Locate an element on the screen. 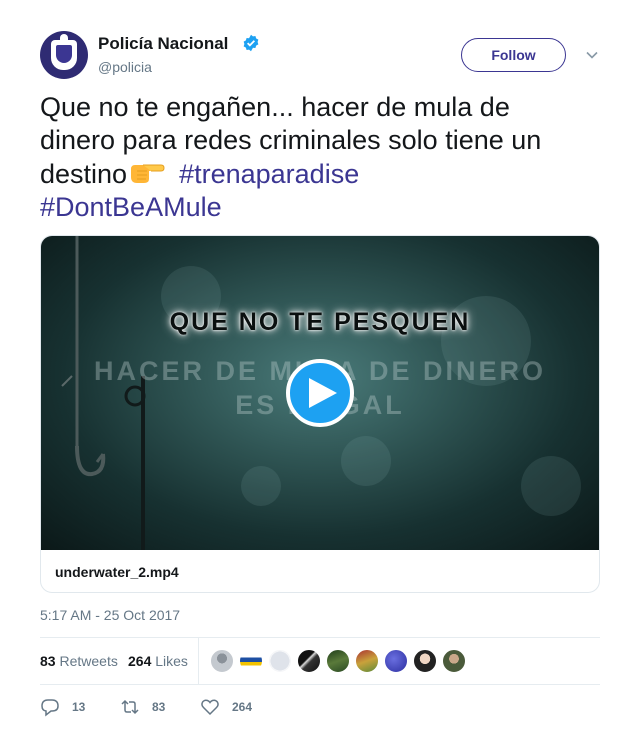 The height and width of the screenshot is (746, 640). tweet-stats: 83 Retweets 264 Likes is located at coordinates (320, 661).